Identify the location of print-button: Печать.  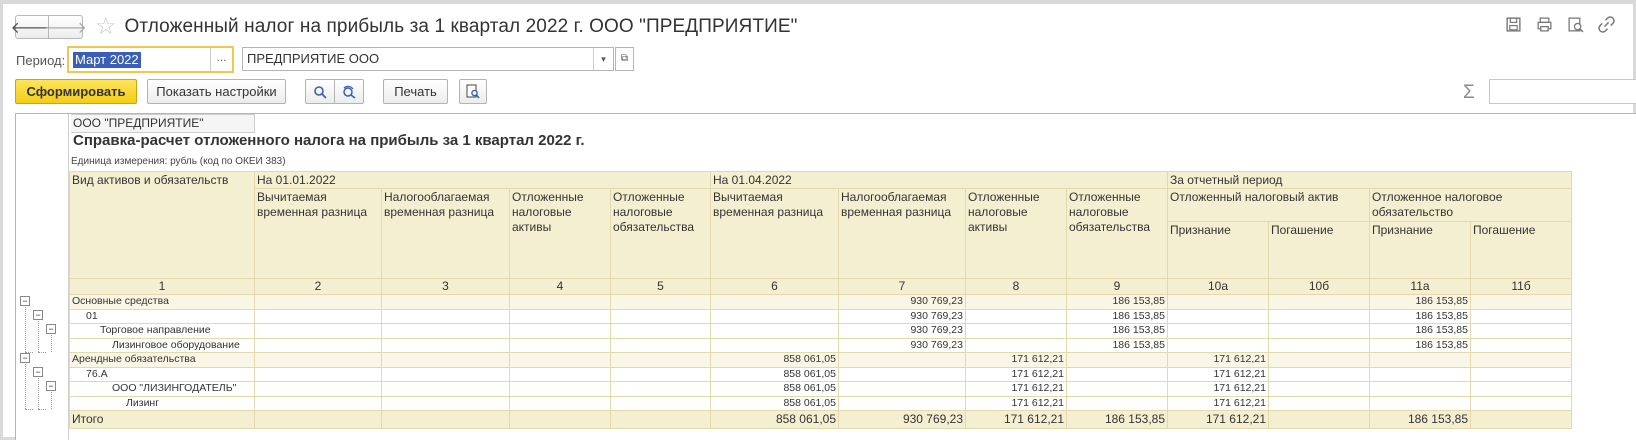
(415, 91).